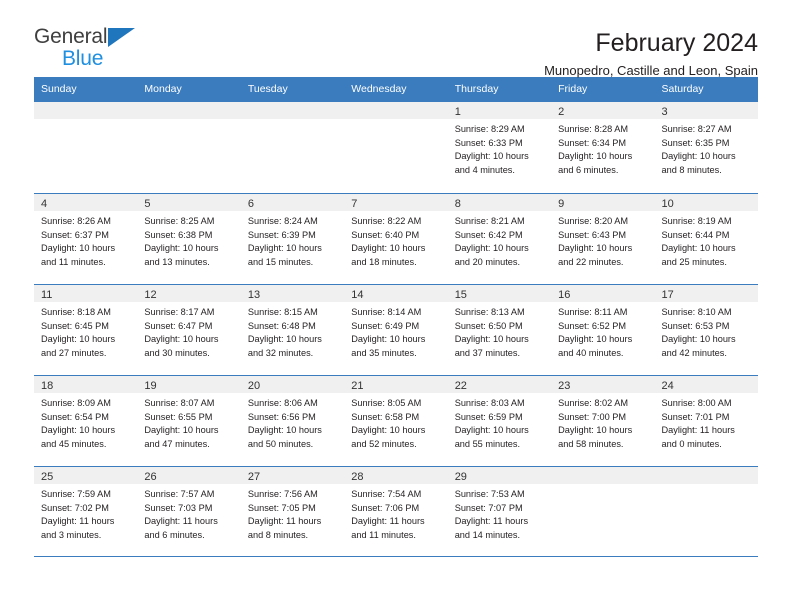  I want to click on daylight-line-2: and 27 minutes., so click(74, 352).